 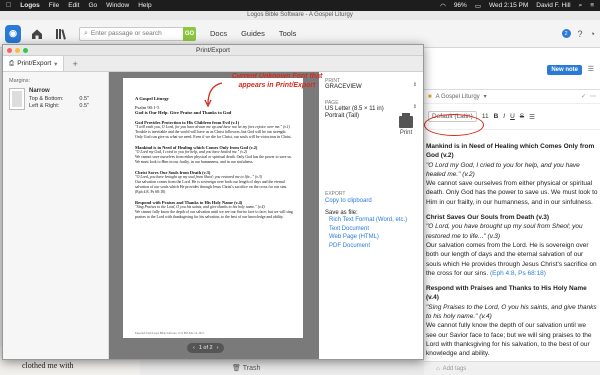 What do you see at coordinates (583, 96) in the screenshot?
I see `check-icon: ✓` at bounding box center [583, 96].